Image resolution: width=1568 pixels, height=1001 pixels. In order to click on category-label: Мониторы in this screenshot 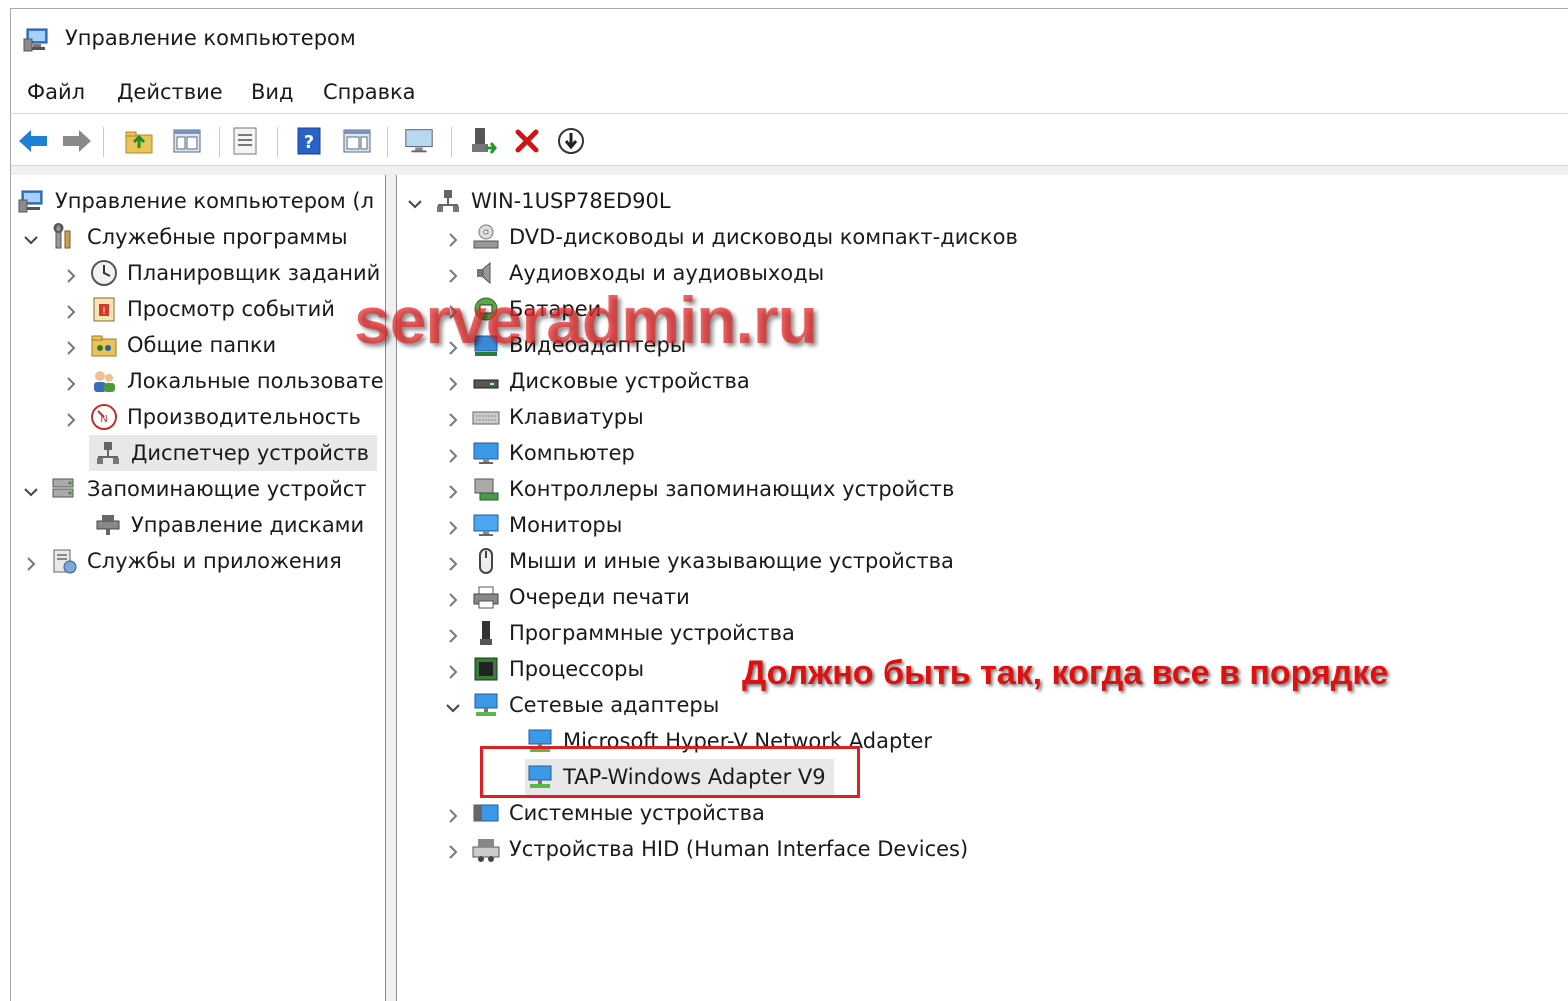, I will do `click(566, 525)`.